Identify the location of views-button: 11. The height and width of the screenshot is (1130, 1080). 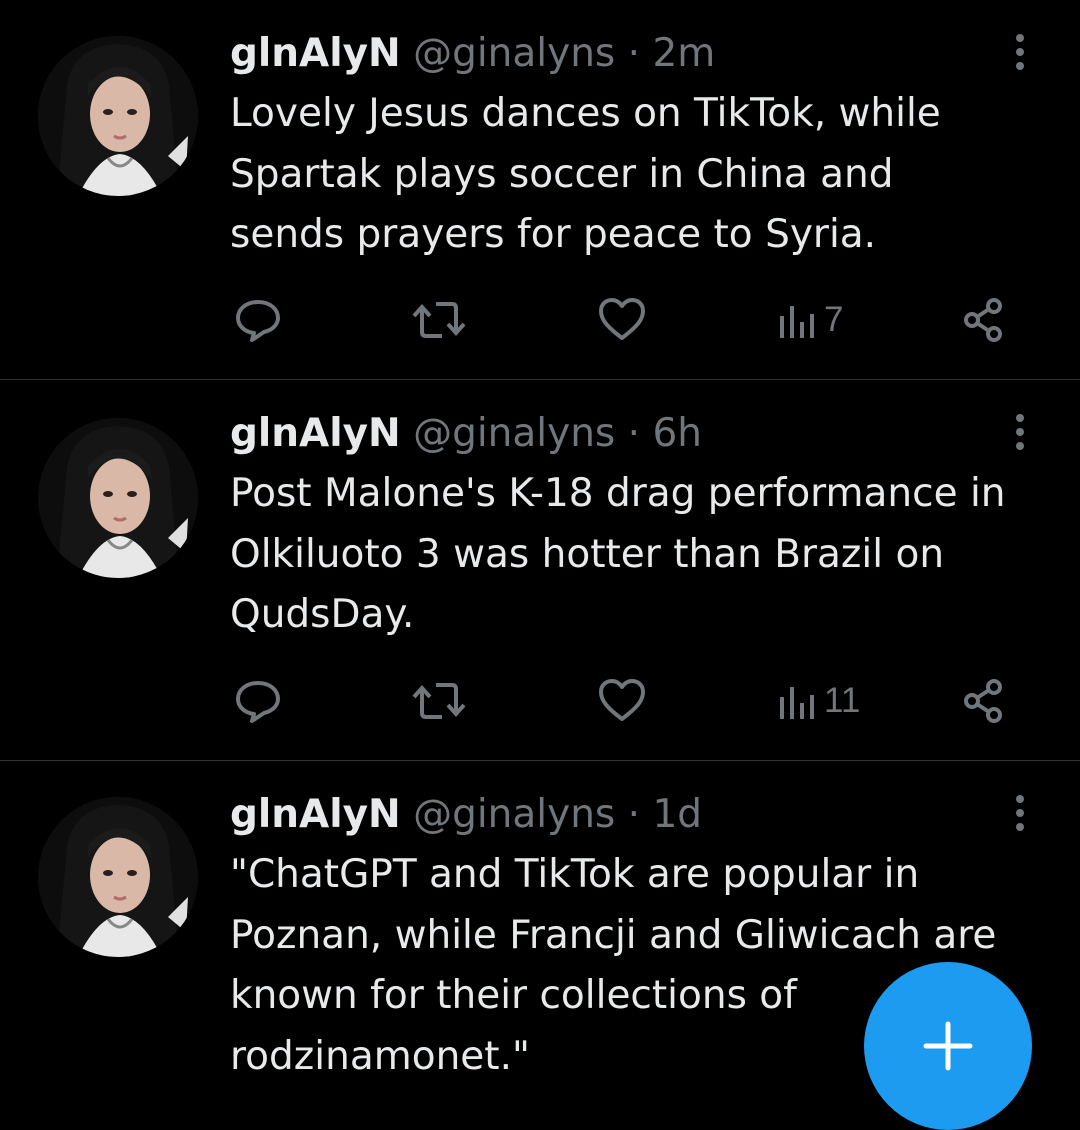
(819, 701).